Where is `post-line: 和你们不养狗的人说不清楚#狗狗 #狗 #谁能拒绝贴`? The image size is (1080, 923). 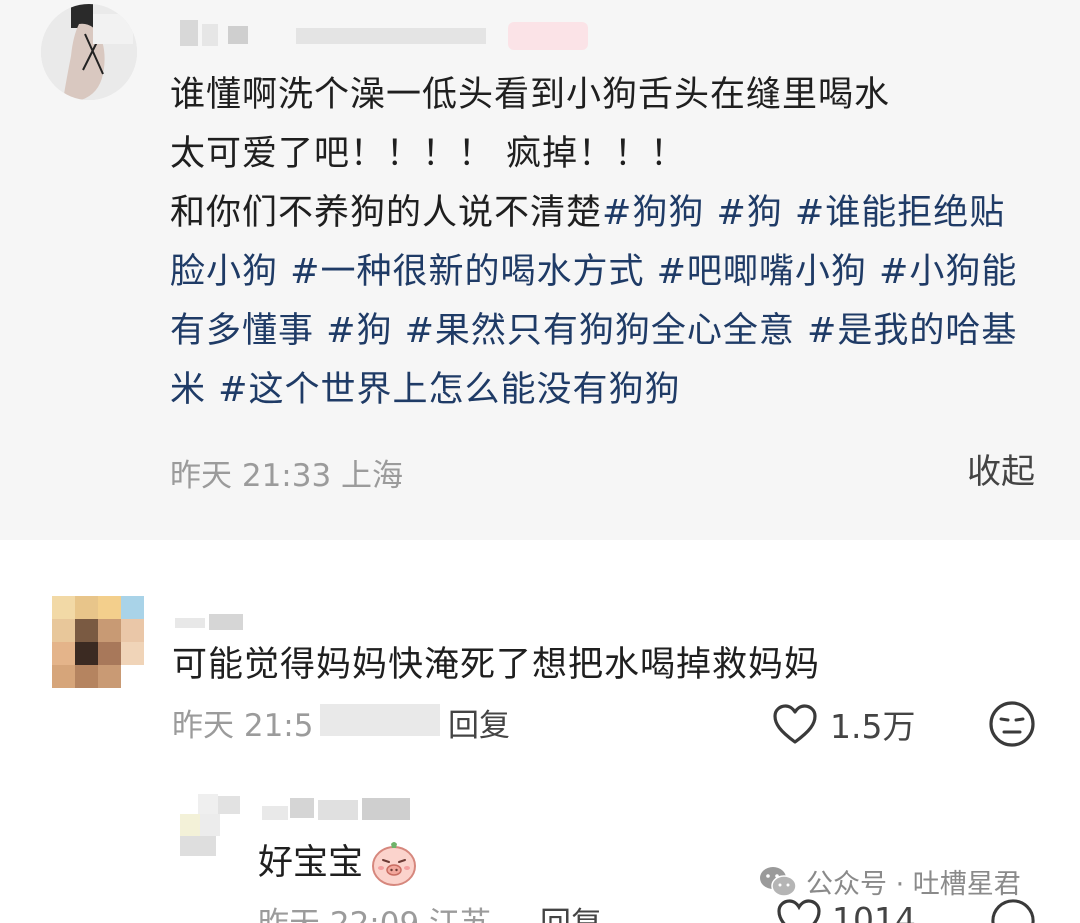 post-line: 和你们不养狗的人说不清楚#狗狗 #狗 #谁能拒绝贴 is located at coordinates (605, 213).